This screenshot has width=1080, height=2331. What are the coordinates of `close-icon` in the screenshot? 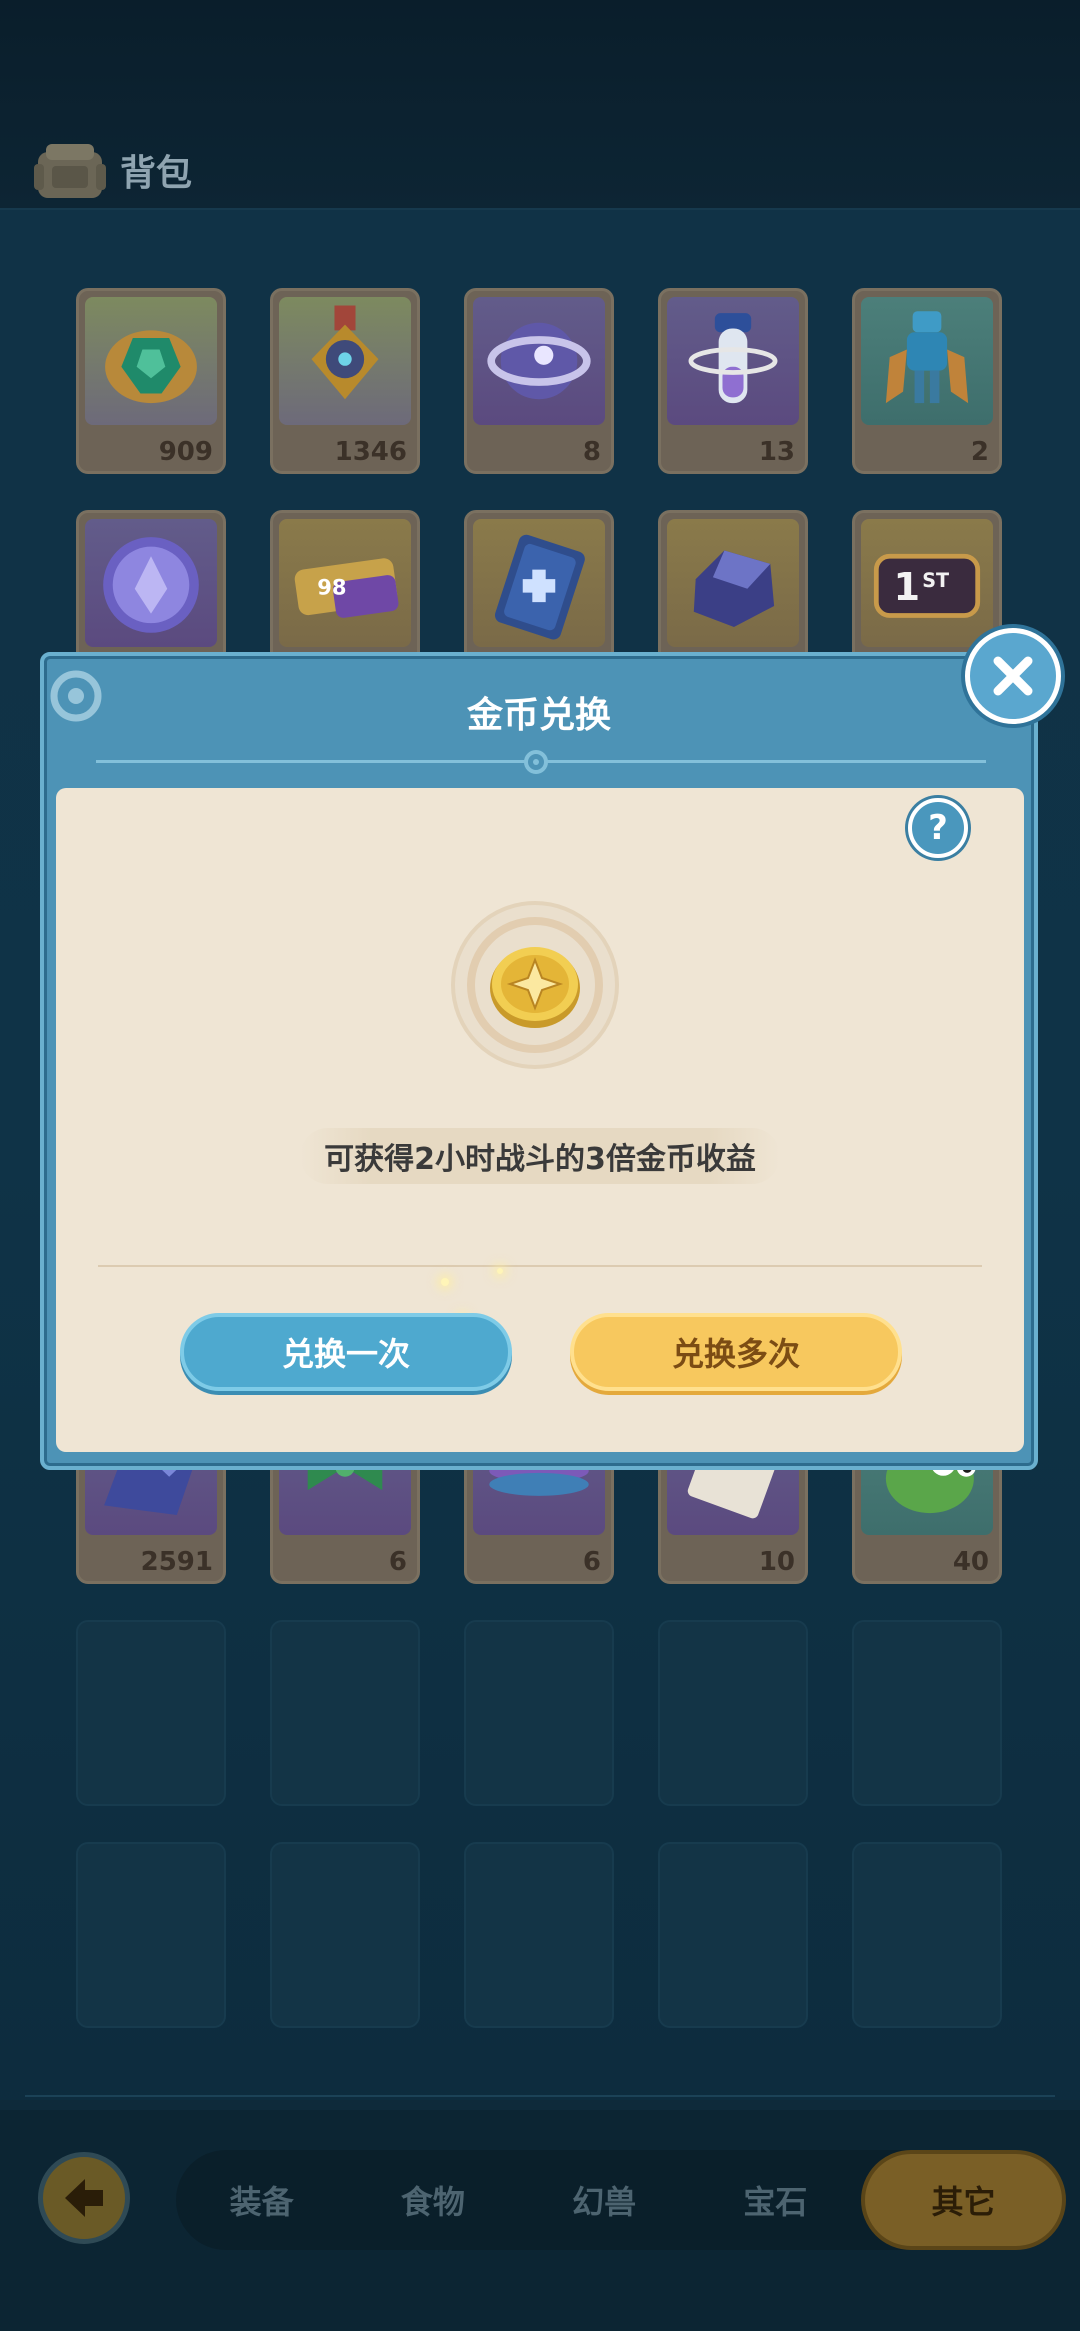 It's located at (1013, 676).